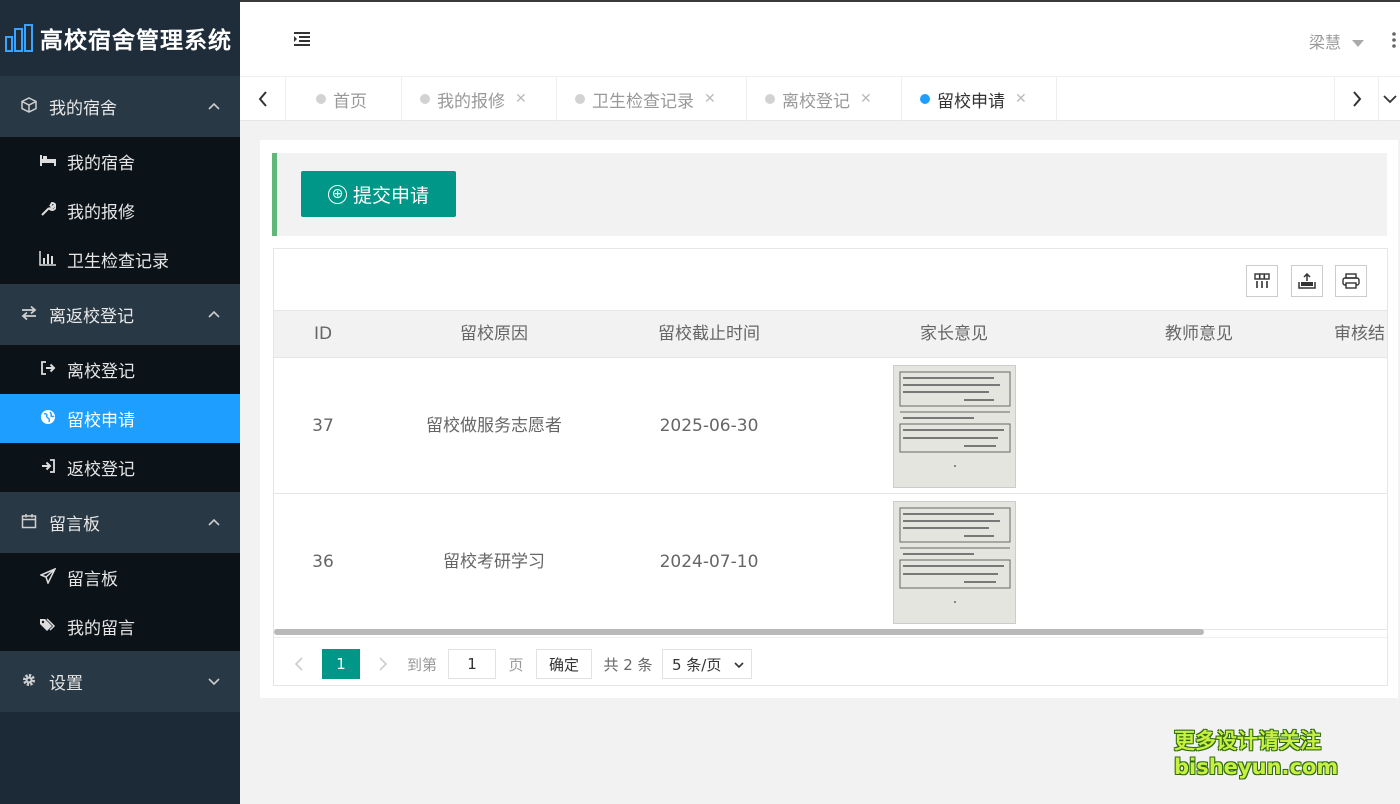  I want to click on more-vertical-icon, so click(1394, 40).